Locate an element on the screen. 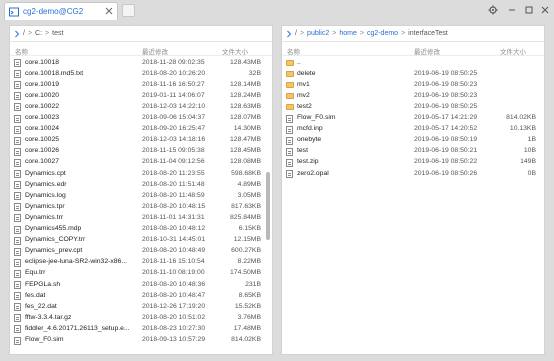  file-row: core.10022 2018-12-03 14:22:10 128.63MB is located at coordinates (137, 106).